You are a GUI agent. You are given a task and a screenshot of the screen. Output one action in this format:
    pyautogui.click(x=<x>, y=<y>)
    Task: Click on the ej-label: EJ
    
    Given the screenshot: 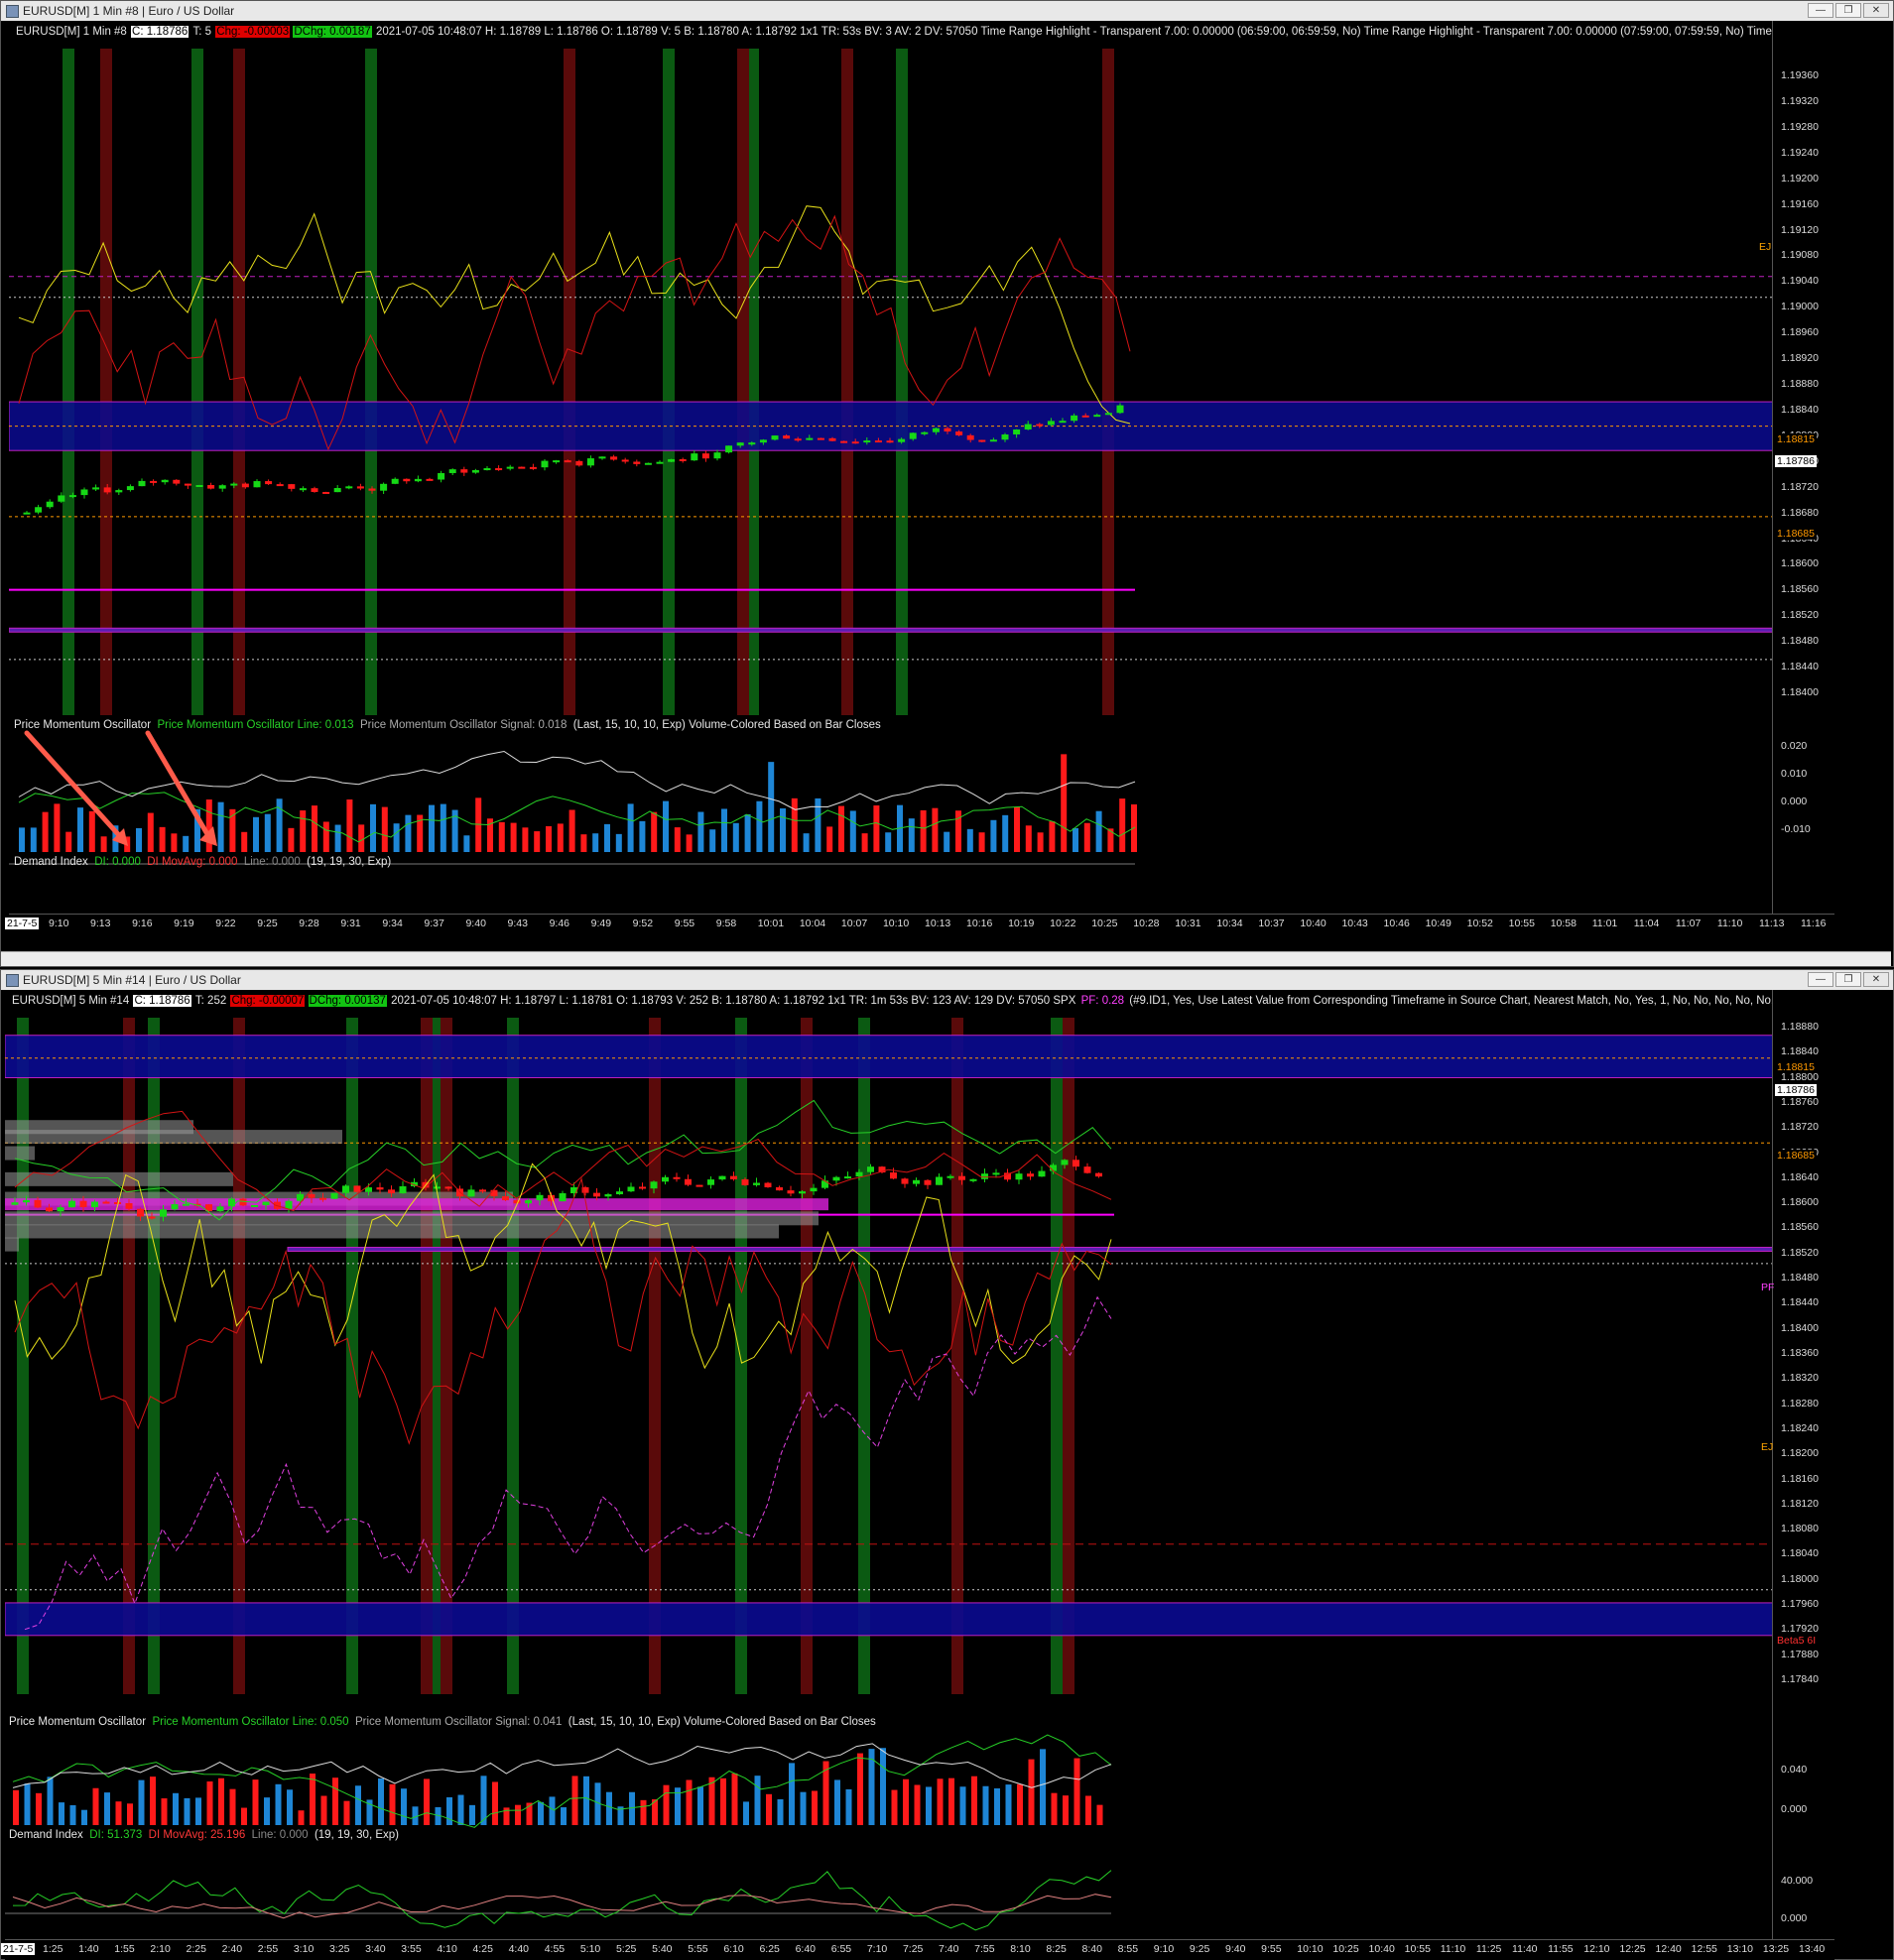 What is the action you would take?
    pyautogui.click(x=1765, y=247)
    